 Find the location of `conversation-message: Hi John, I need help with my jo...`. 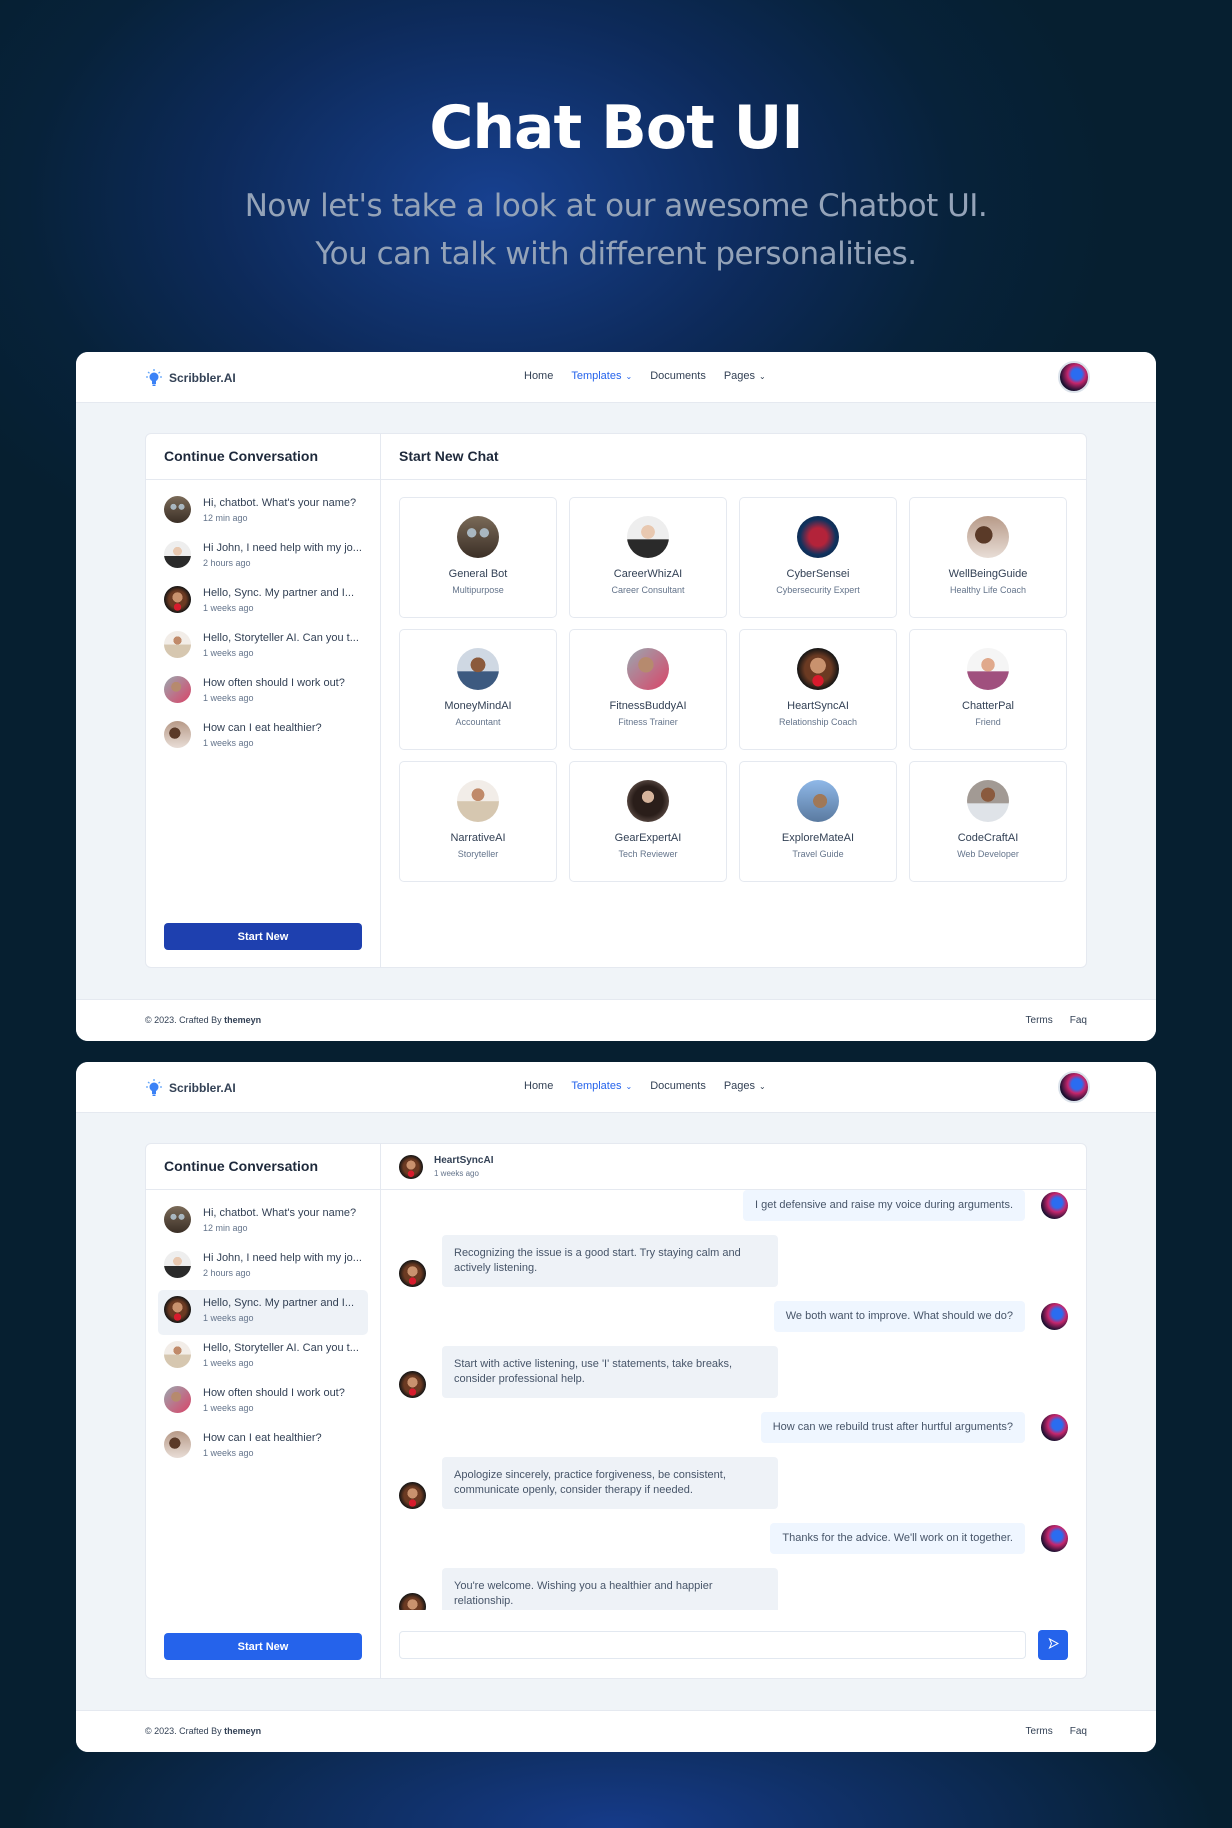

conversation-message: Hi John, I need help with my jo... is located at coordinates (282, 548).